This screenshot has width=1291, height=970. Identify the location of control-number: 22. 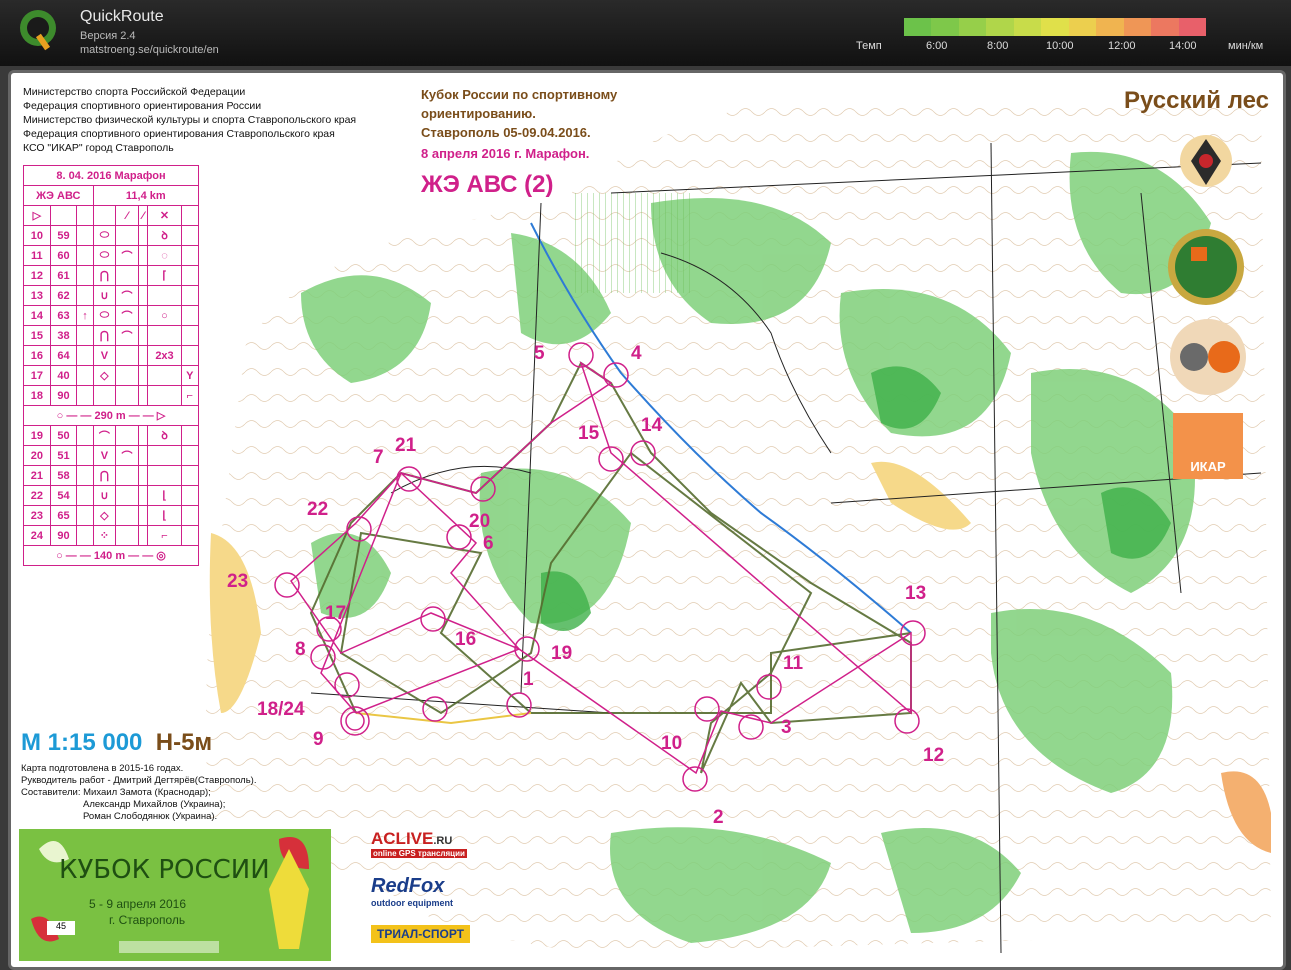
(317, 510).